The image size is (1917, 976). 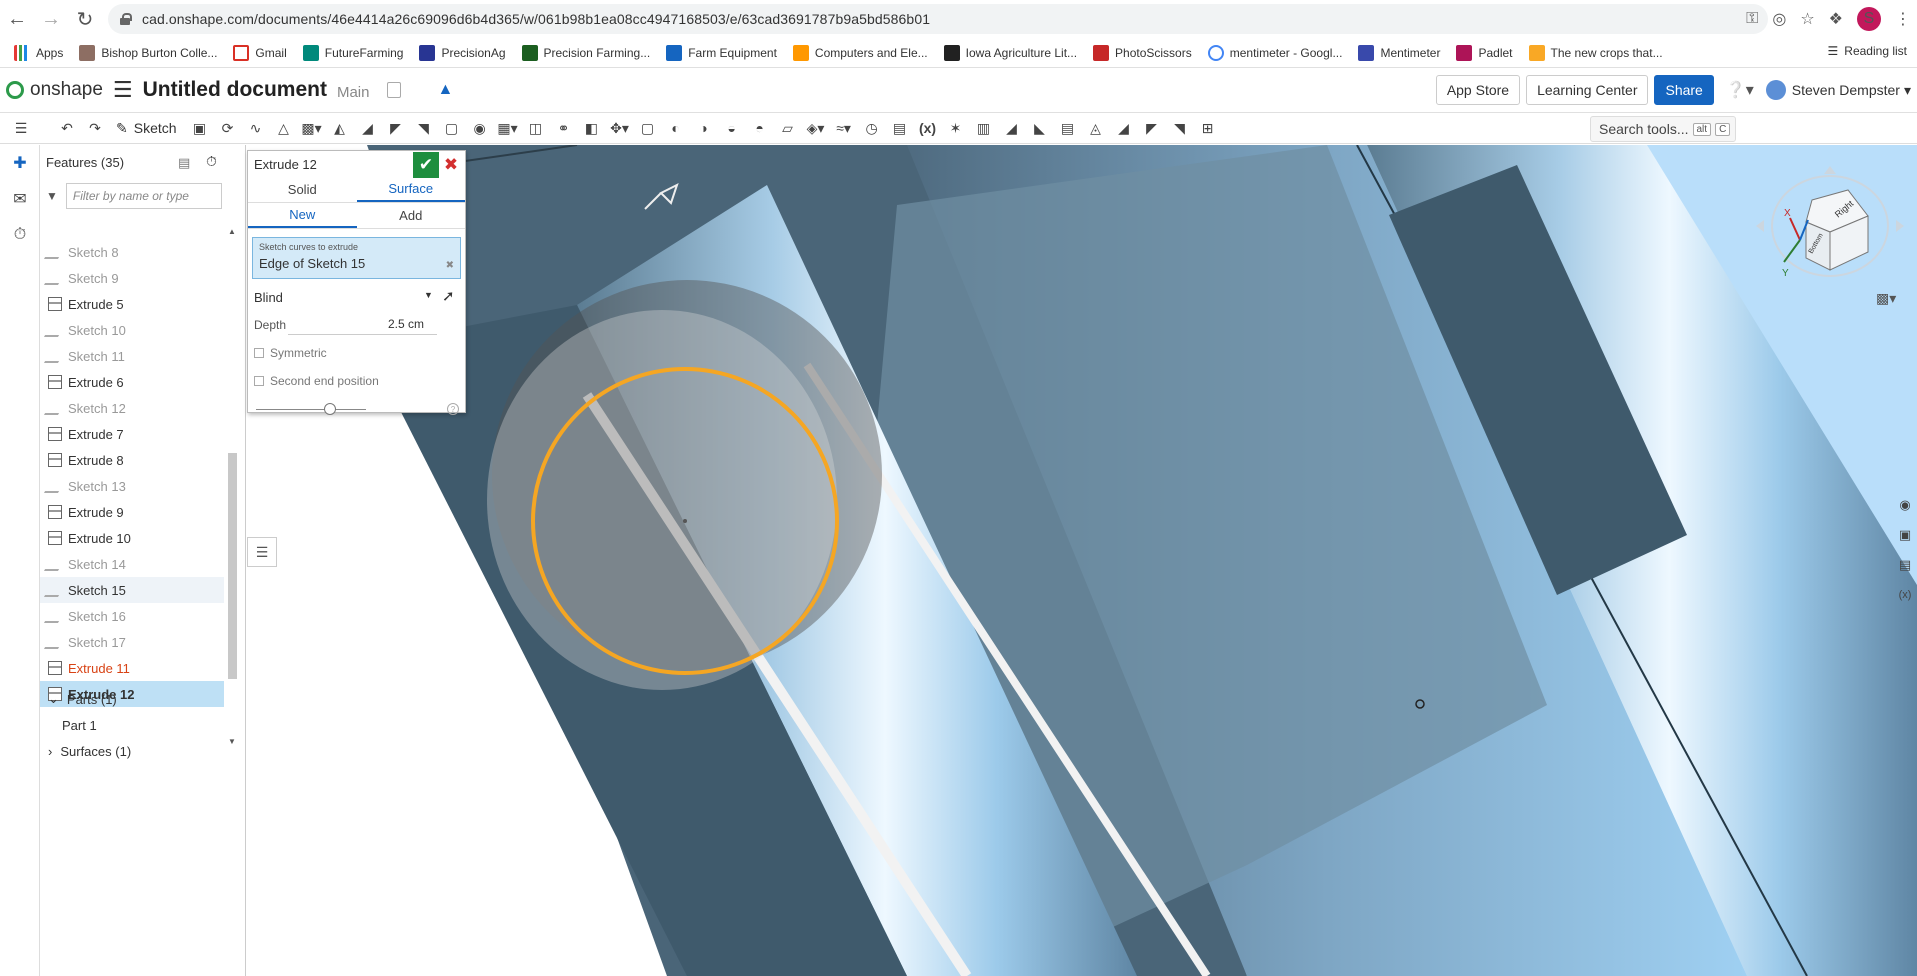 What do you see at coordinates (259, 381) in the screenshot?
I see `second-end-checkbox` at bounding box center [259, 381].